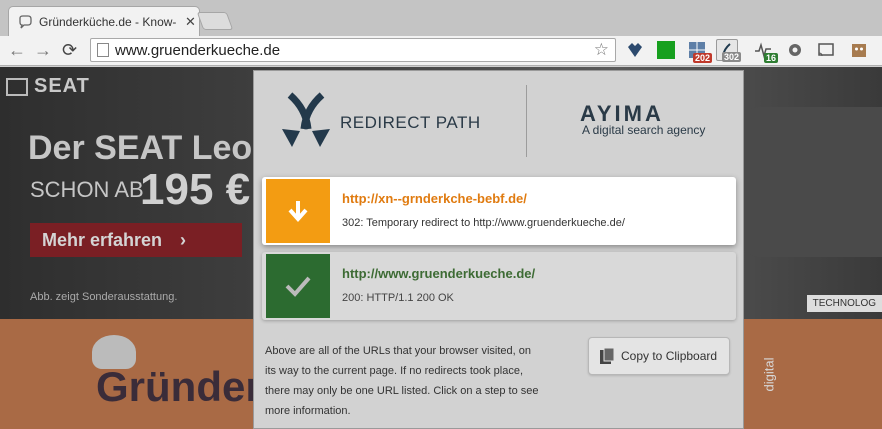 The height and width of the screenshot is (429, 882). What do you see at coordinates (795, 50) in the screenshot?
I see `gear-icon` at bounding box center [795, 50].